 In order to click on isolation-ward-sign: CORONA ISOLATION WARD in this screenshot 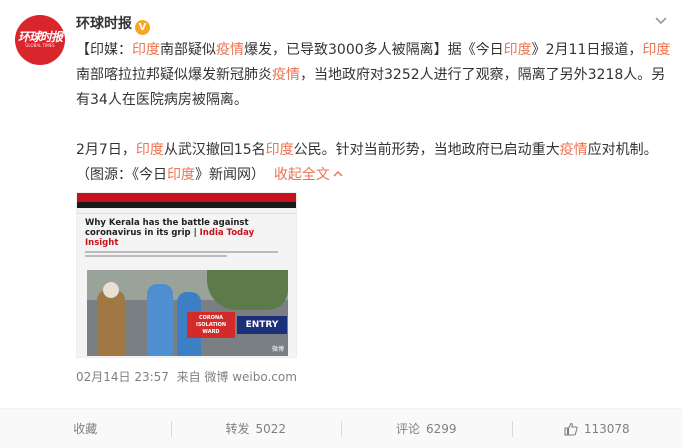, I will do `click(211, 325)`.